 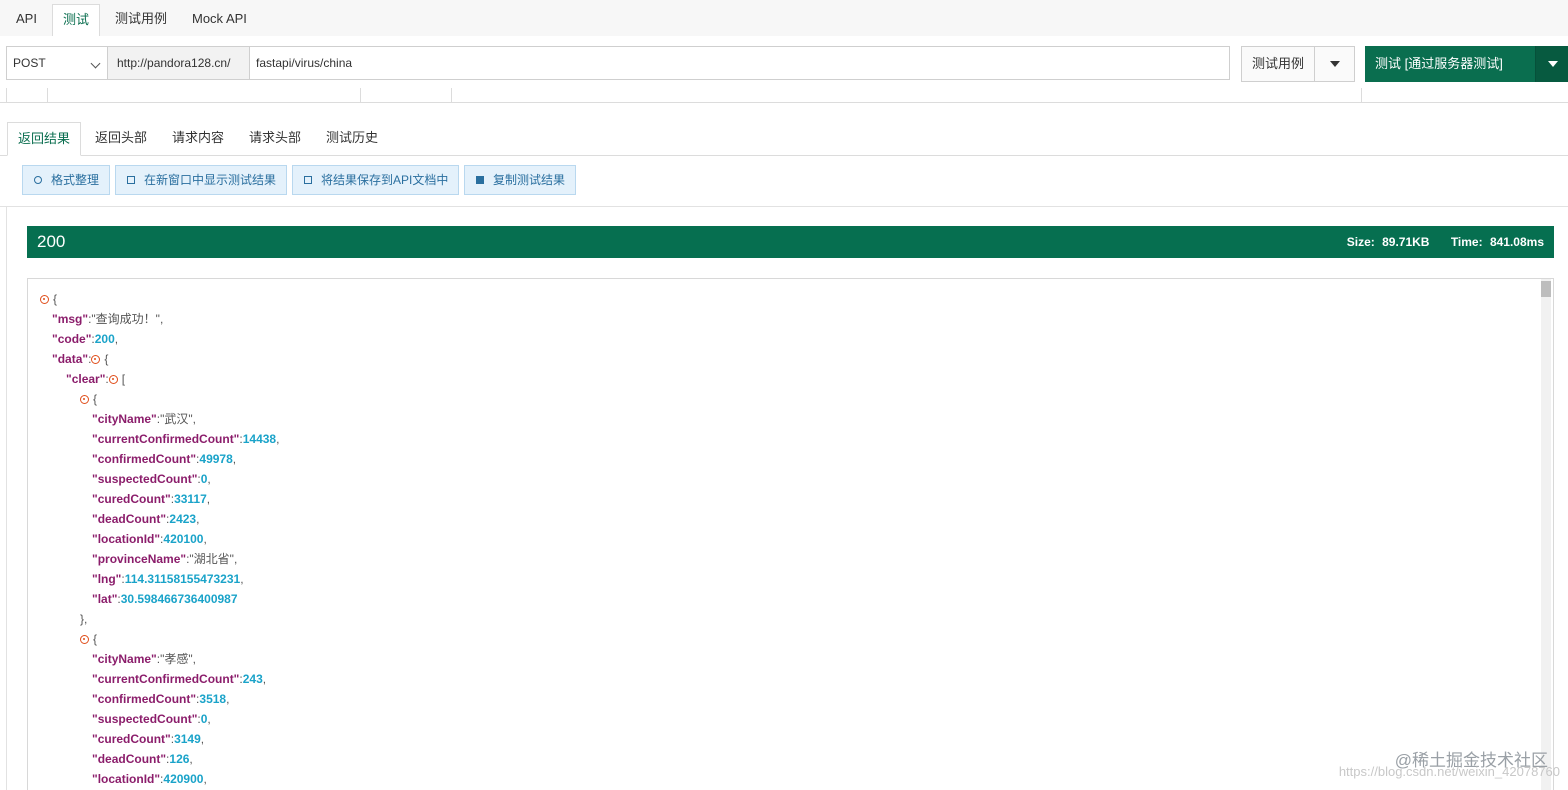 What do you see at coordinates (51, 241) in the screenshot?
I see `status-code: 200` at bounding box center [51, 241].